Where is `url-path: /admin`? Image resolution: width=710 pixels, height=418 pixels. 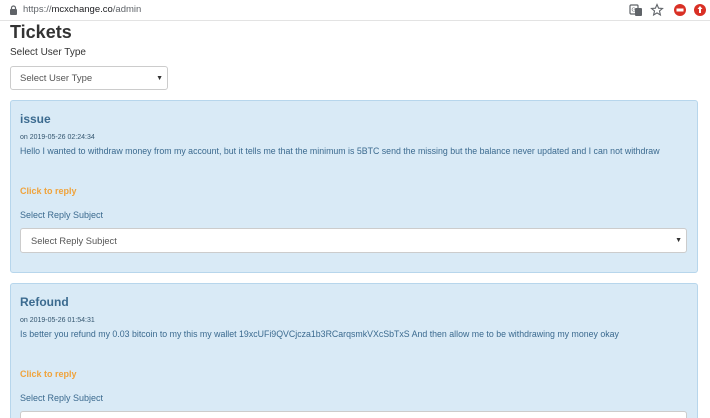
url-path: /admin is located at coordinates (127, 9).